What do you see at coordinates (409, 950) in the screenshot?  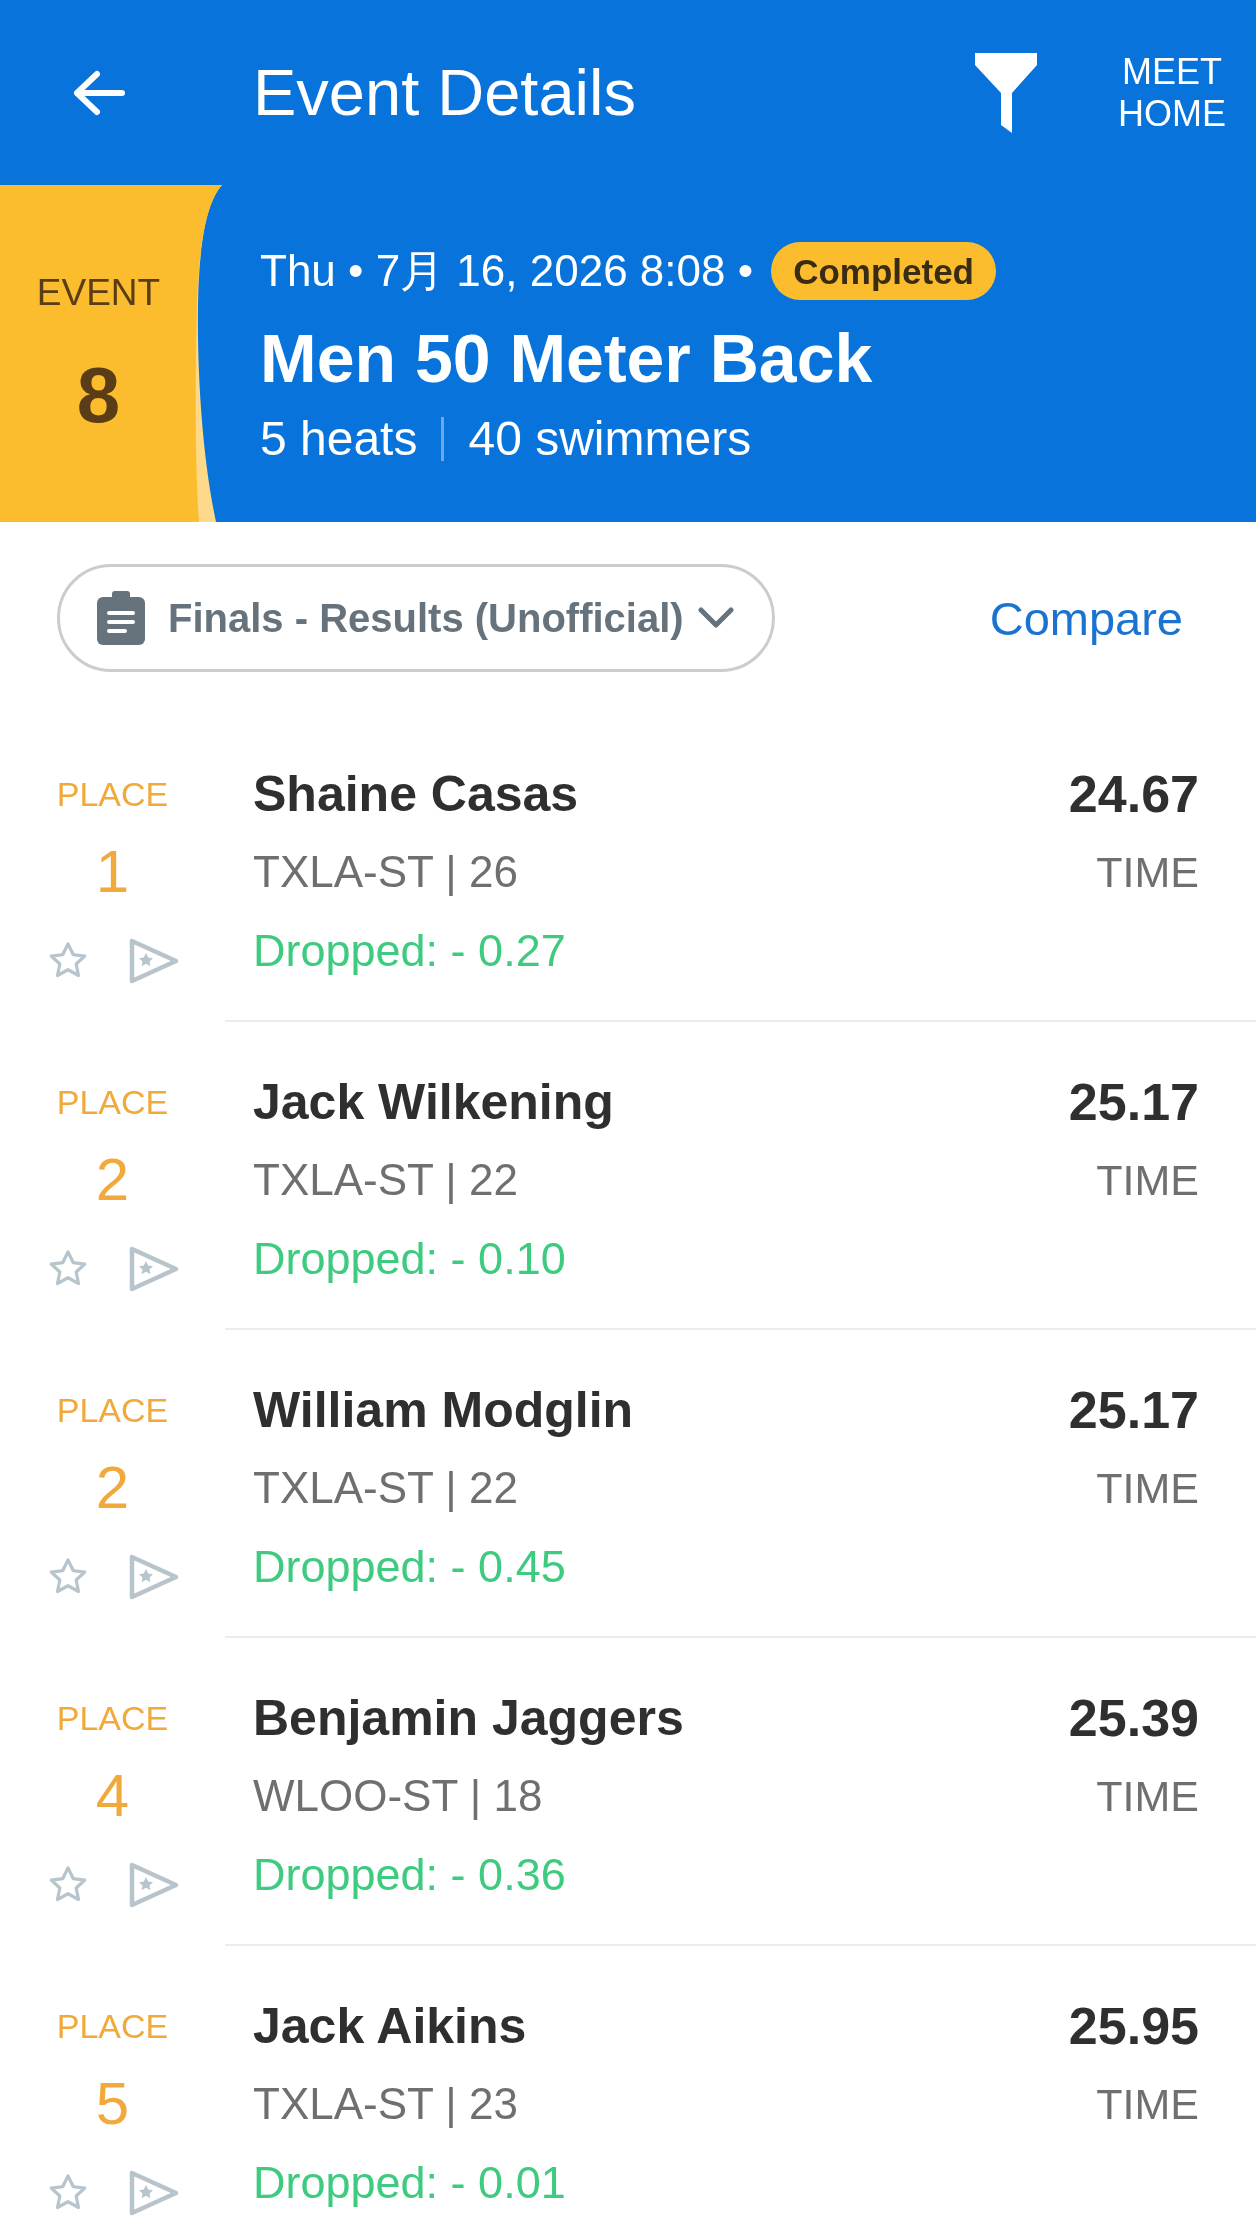 I see `time-drop: Dropped: - 0.27` at bounding box center [409, 950].